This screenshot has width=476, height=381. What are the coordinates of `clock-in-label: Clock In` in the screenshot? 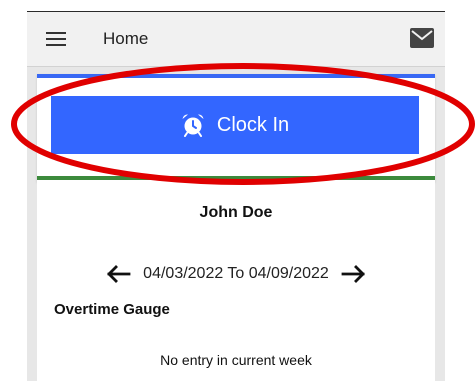 It's located at (253, 124).